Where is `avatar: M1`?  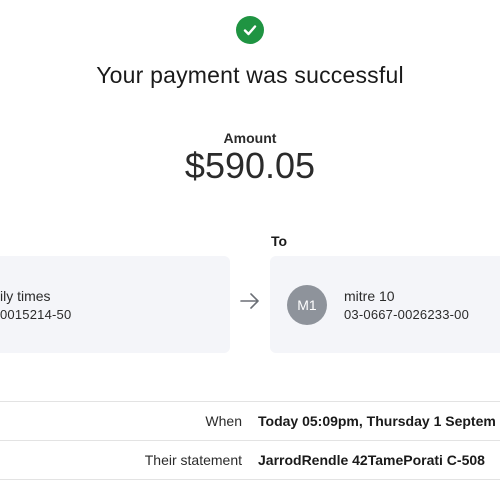 avatar: M1 is located at coordinates (307, 305).